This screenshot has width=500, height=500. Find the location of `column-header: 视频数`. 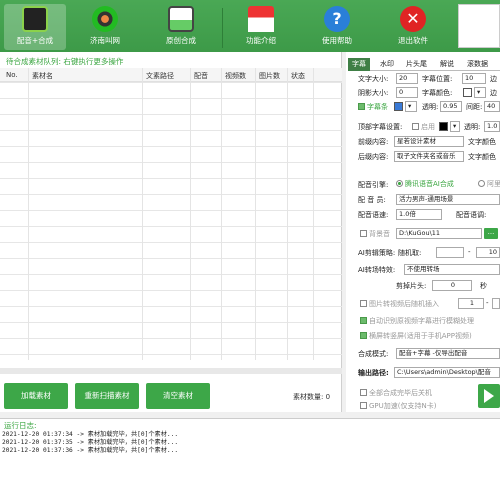

column-header: 视频数 is located at coordinates (235, 76).